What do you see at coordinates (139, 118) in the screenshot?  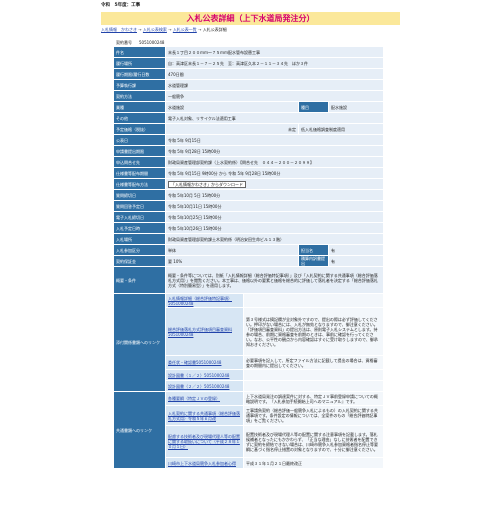 I see `row-label: その他` at bounding box center [139, 118].